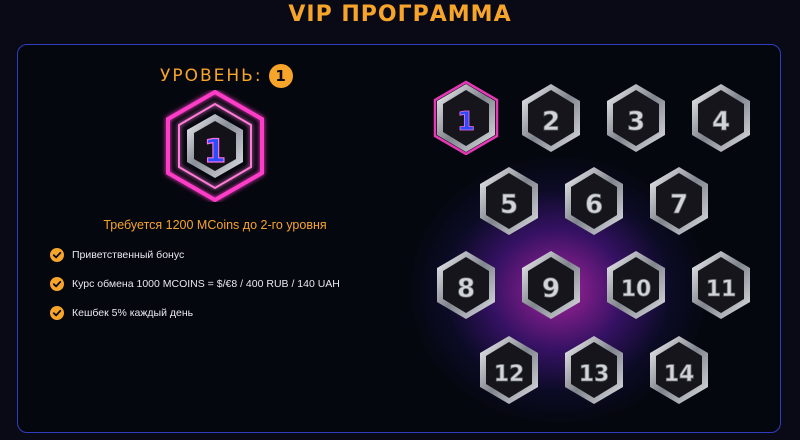  Describe the element at coordinates (509, 374) in the screenshot. I see `level-badge-number: 12` at that location.